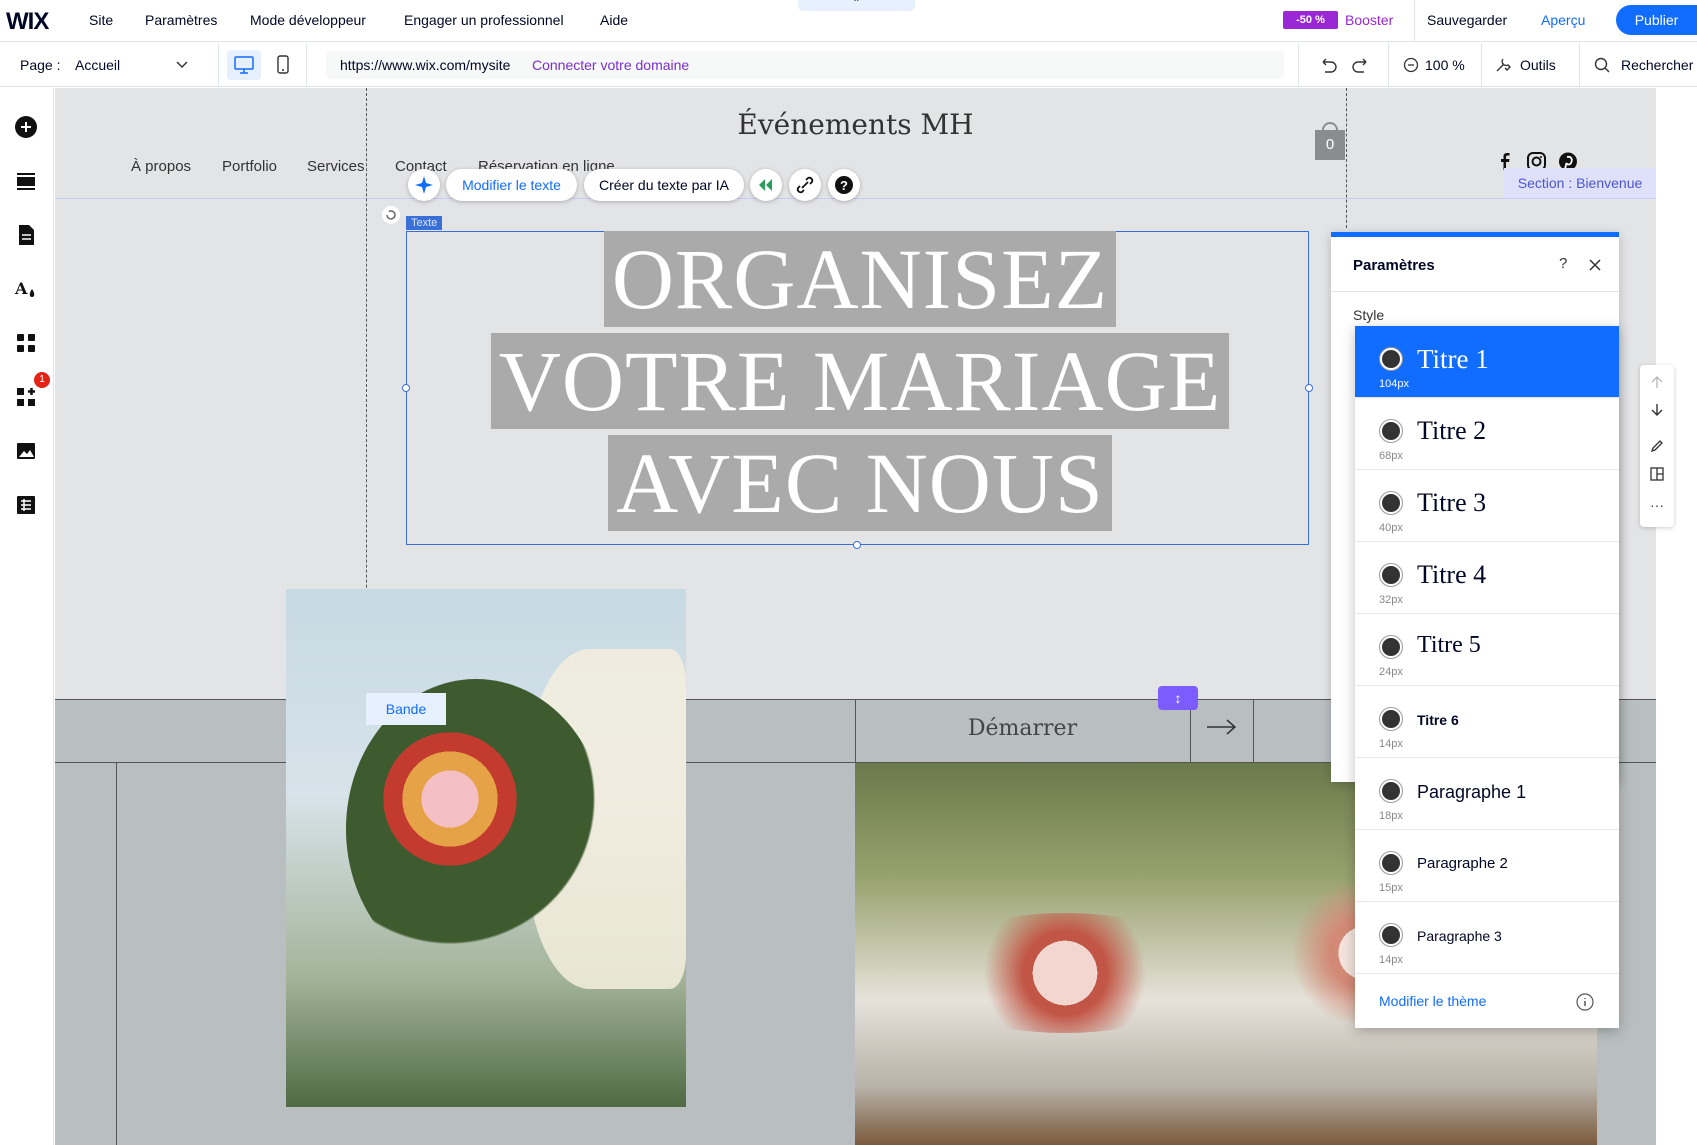  Describe the element at coordinates (1411, 65) in the screenshot. I see `zoom-out-icon` at that location.